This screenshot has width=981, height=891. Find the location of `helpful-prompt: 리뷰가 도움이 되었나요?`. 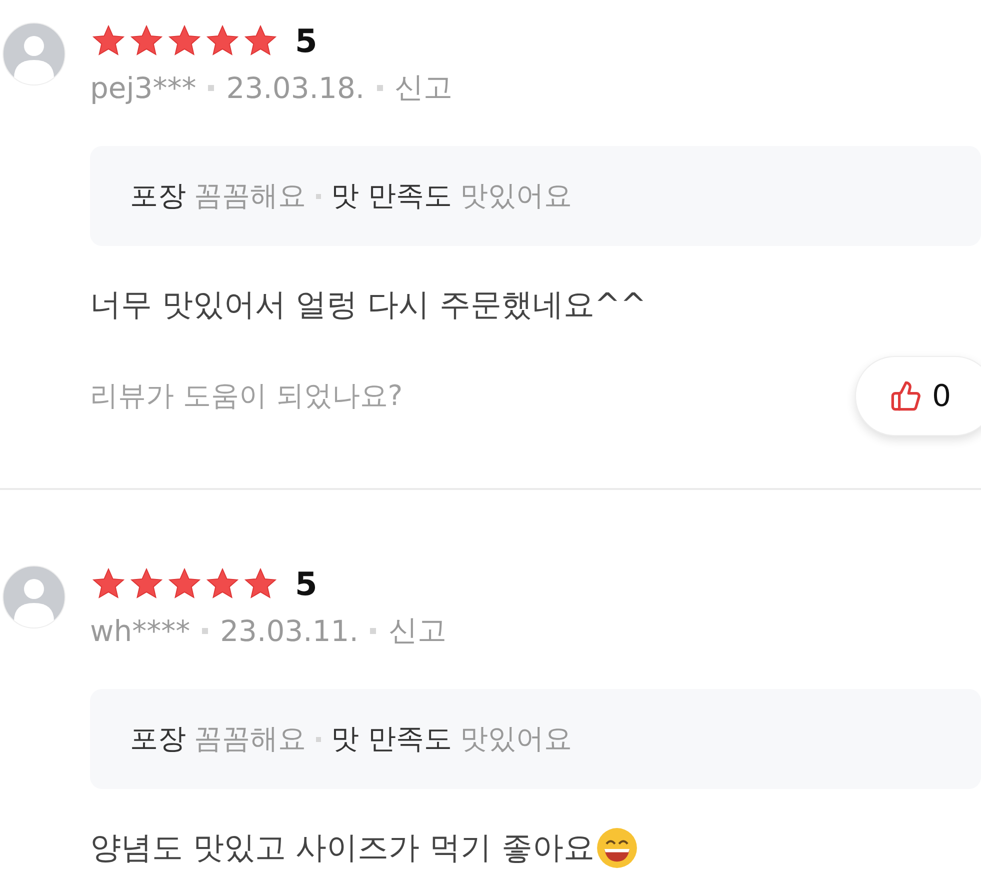

helpful-prompt: 리뷰가 도움이 되었나요? is located at coordinates (246, 396).